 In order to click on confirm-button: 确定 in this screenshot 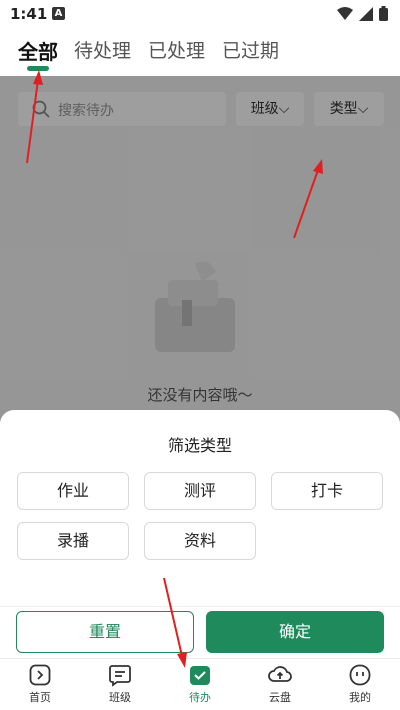, I will do `click(295, 632)`.